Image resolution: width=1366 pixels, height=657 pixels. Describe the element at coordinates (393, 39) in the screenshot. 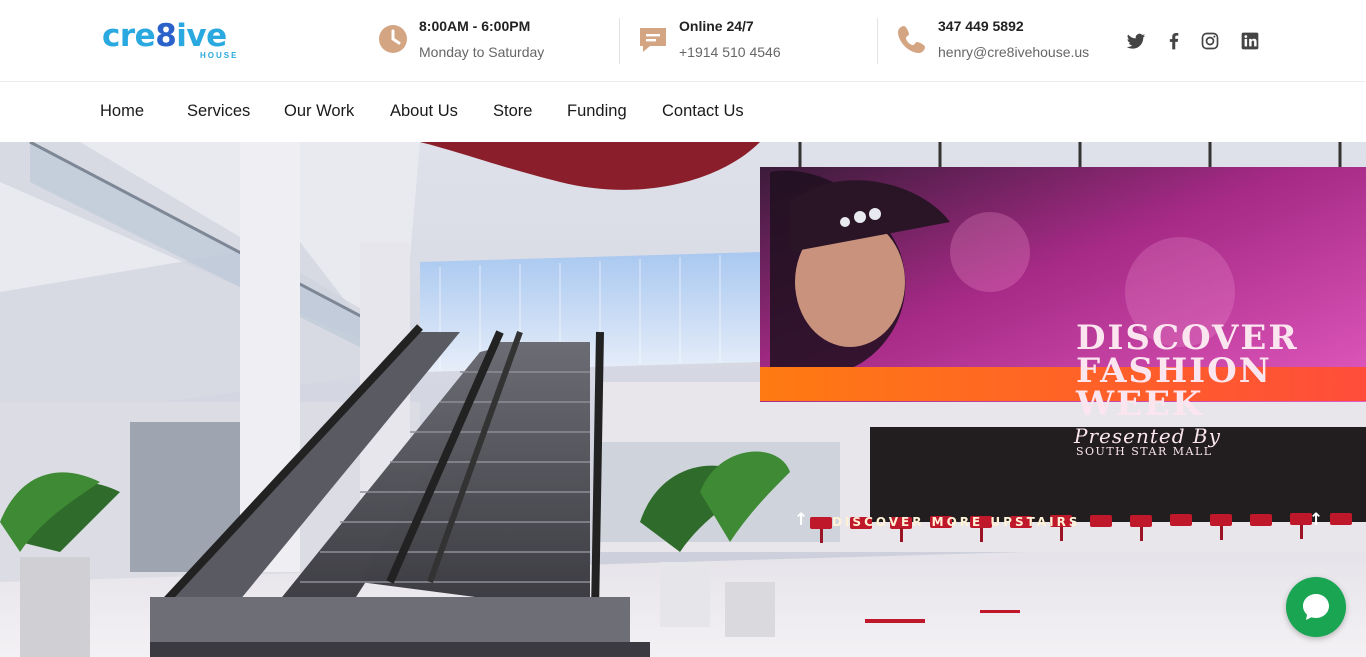

I see `clock-icon` at that location.